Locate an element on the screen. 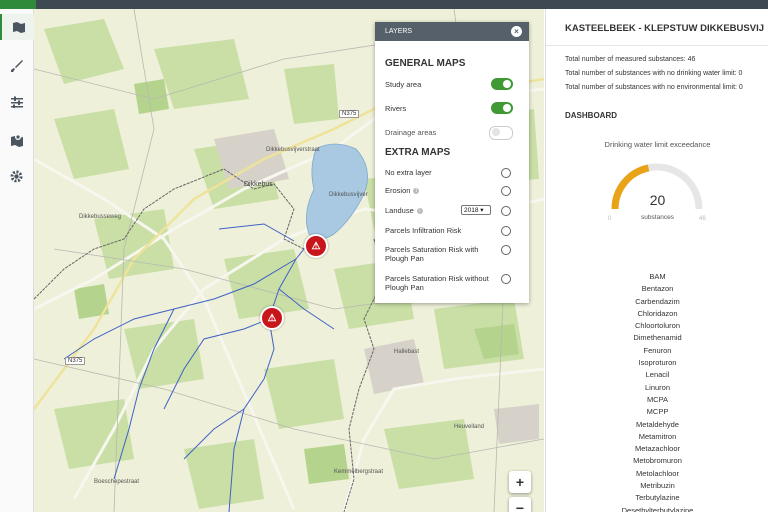 This screenshot has width=768, height=512. layers-header: LAYERS × is located at coordinates (452, 31).